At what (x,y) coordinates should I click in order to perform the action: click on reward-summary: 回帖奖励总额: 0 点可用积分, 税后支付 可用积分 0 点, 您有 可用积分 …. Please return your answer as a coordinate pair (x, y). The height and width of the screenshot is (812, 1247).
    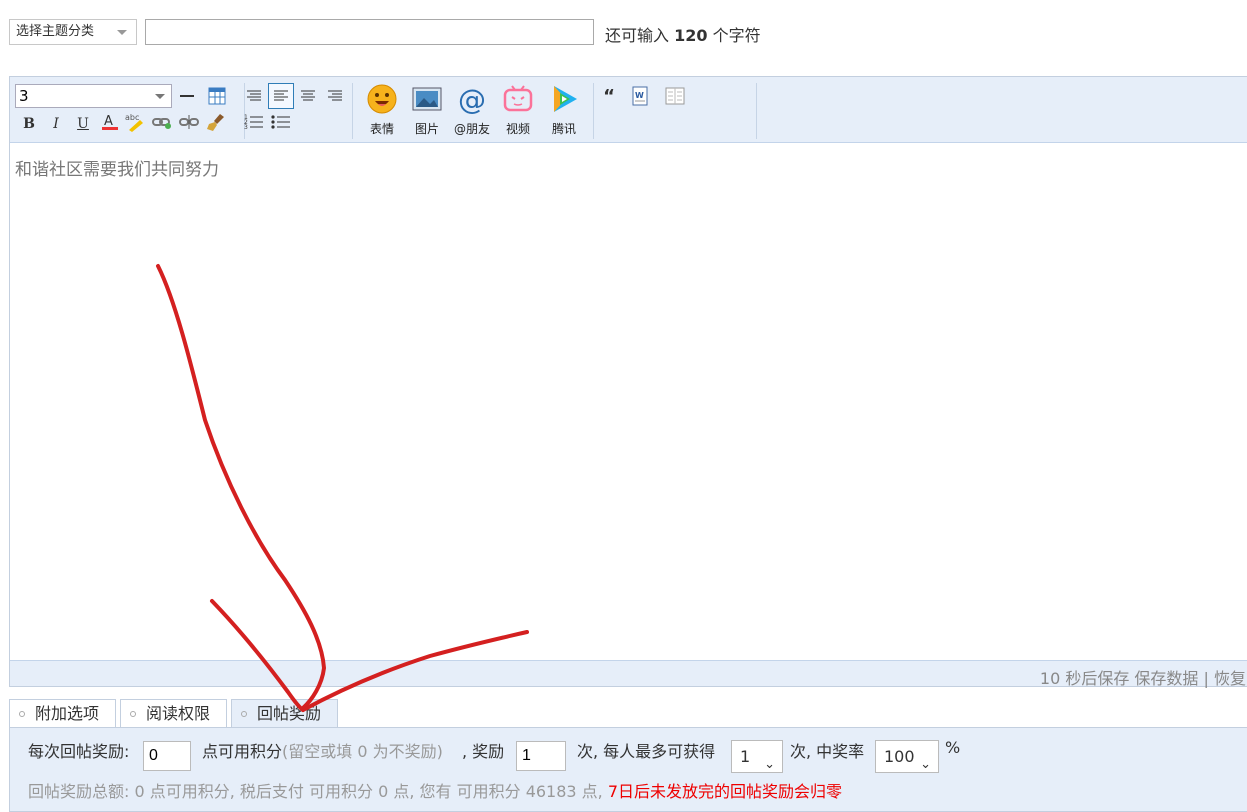
    Looking at the image, I should click on (435, 790).